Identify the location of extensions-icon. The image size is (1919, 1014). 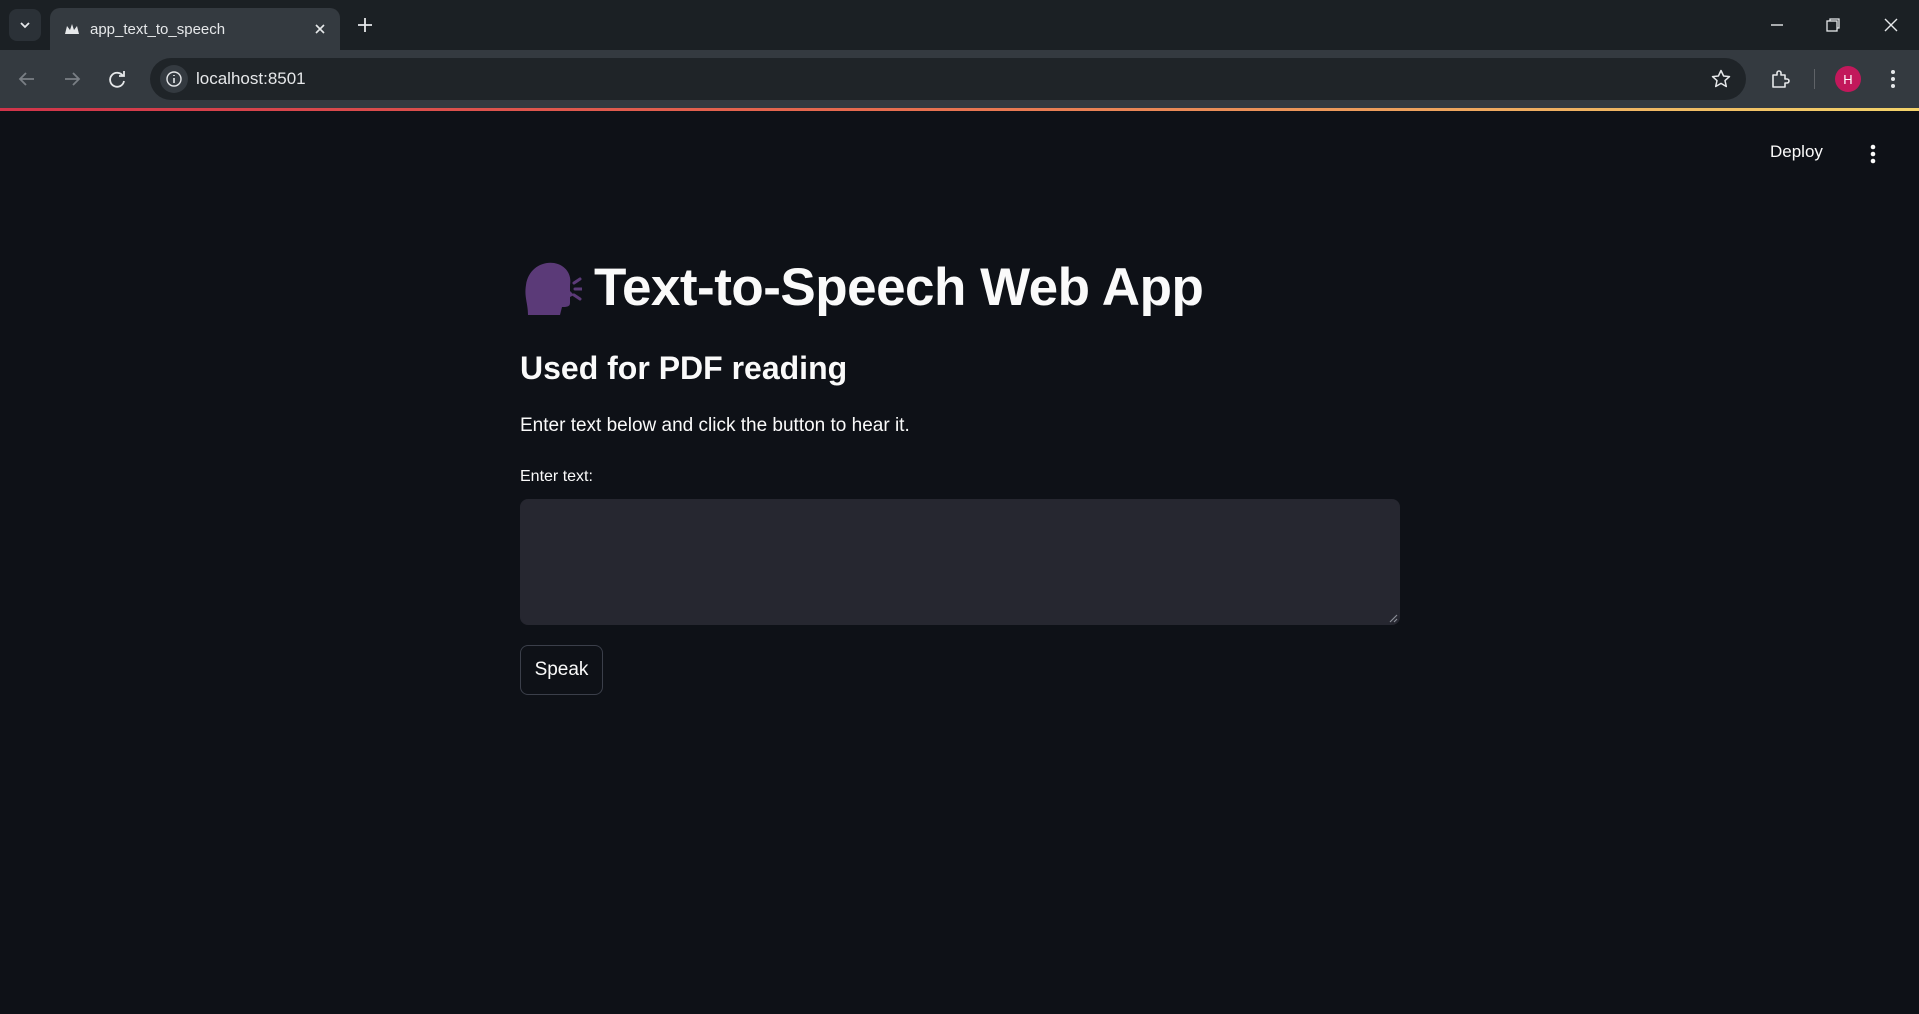
(1781, 79).